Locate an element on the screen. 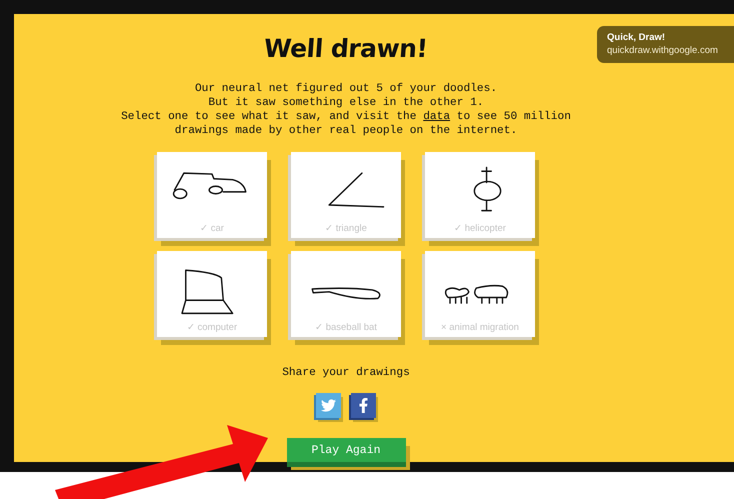 This screenshot has width=734, height=499. data-link: data is located at coordinates (436, 117).